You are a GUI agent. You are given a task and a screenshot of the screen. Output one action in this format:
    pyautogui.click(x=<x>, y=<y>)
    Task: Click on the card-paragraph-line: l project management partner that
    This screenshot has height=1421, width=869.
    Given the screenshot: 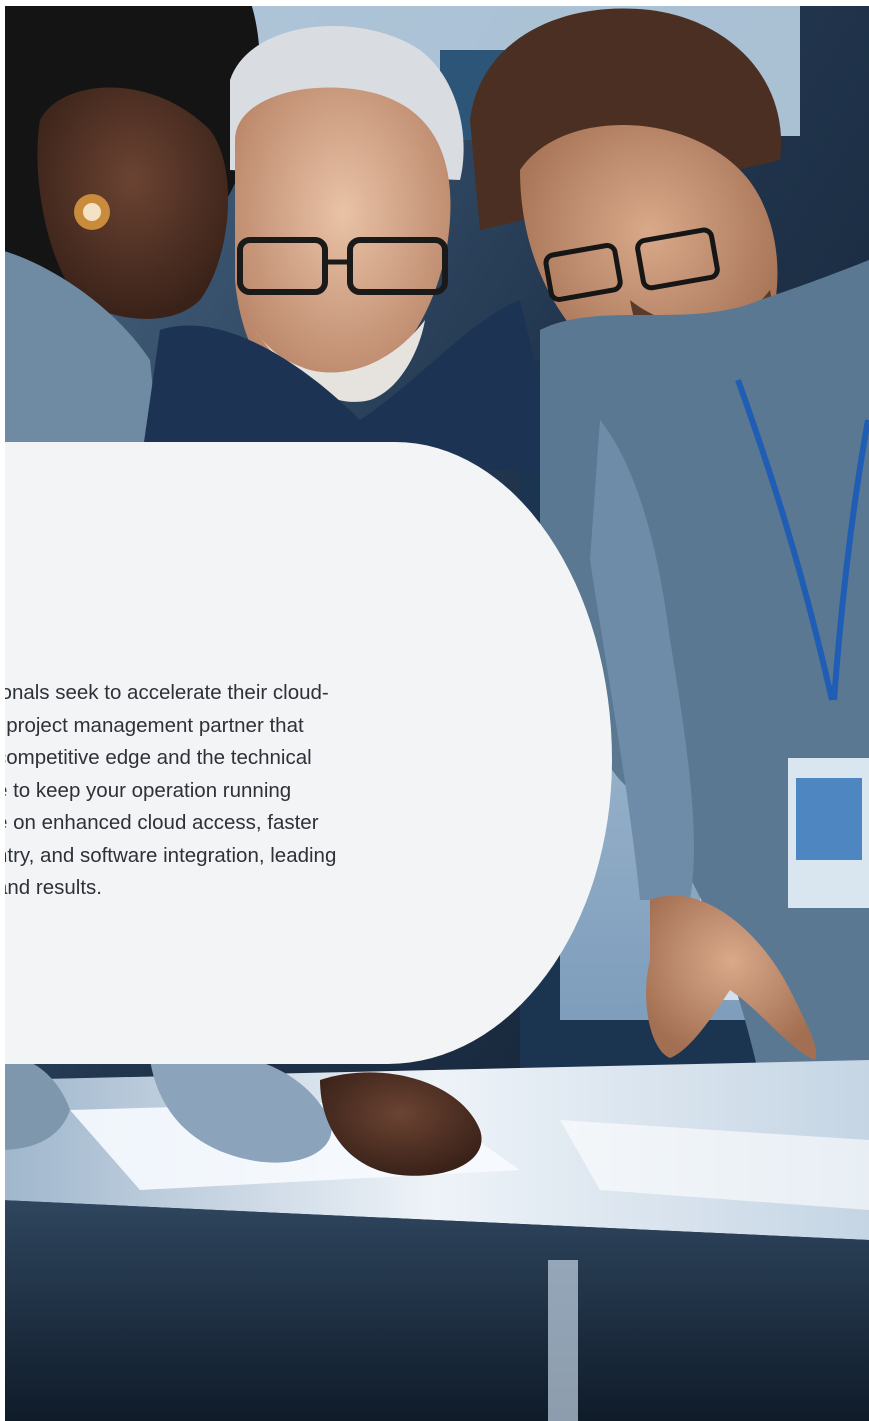 What is the action you would take?
    pyautogui.click(x=152, y=725)
    